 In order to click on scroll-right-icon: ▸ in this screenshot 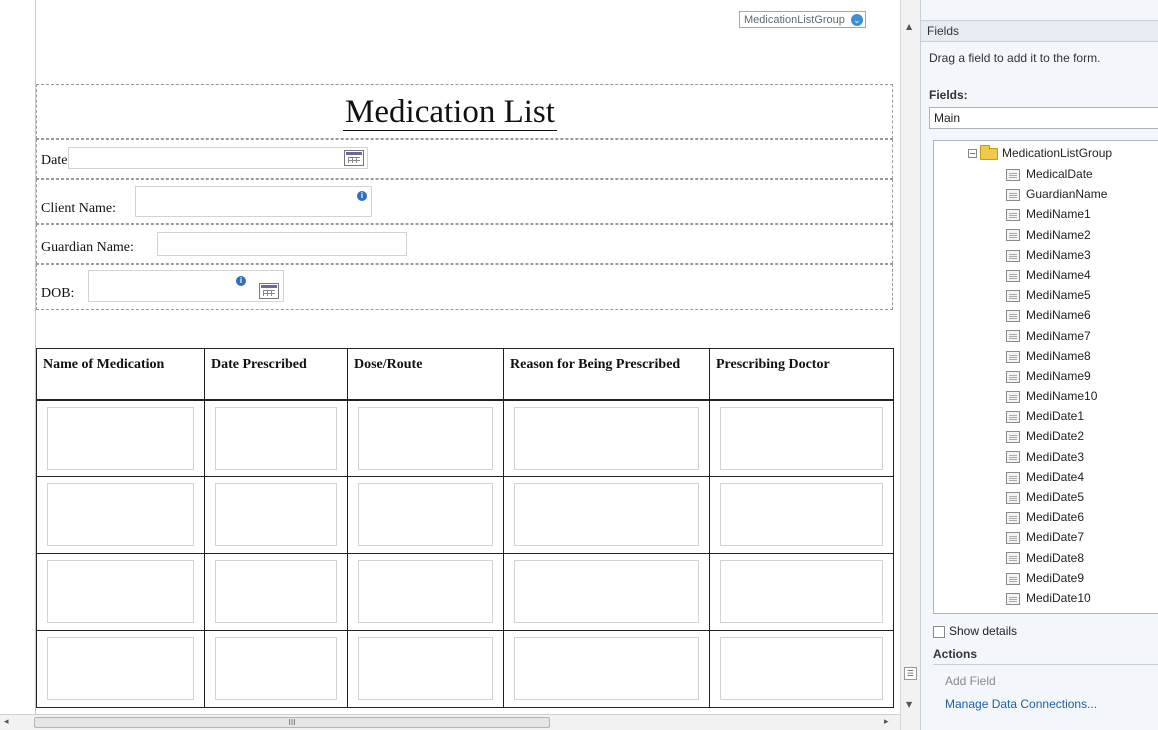, I will do `click(886, 722)`.